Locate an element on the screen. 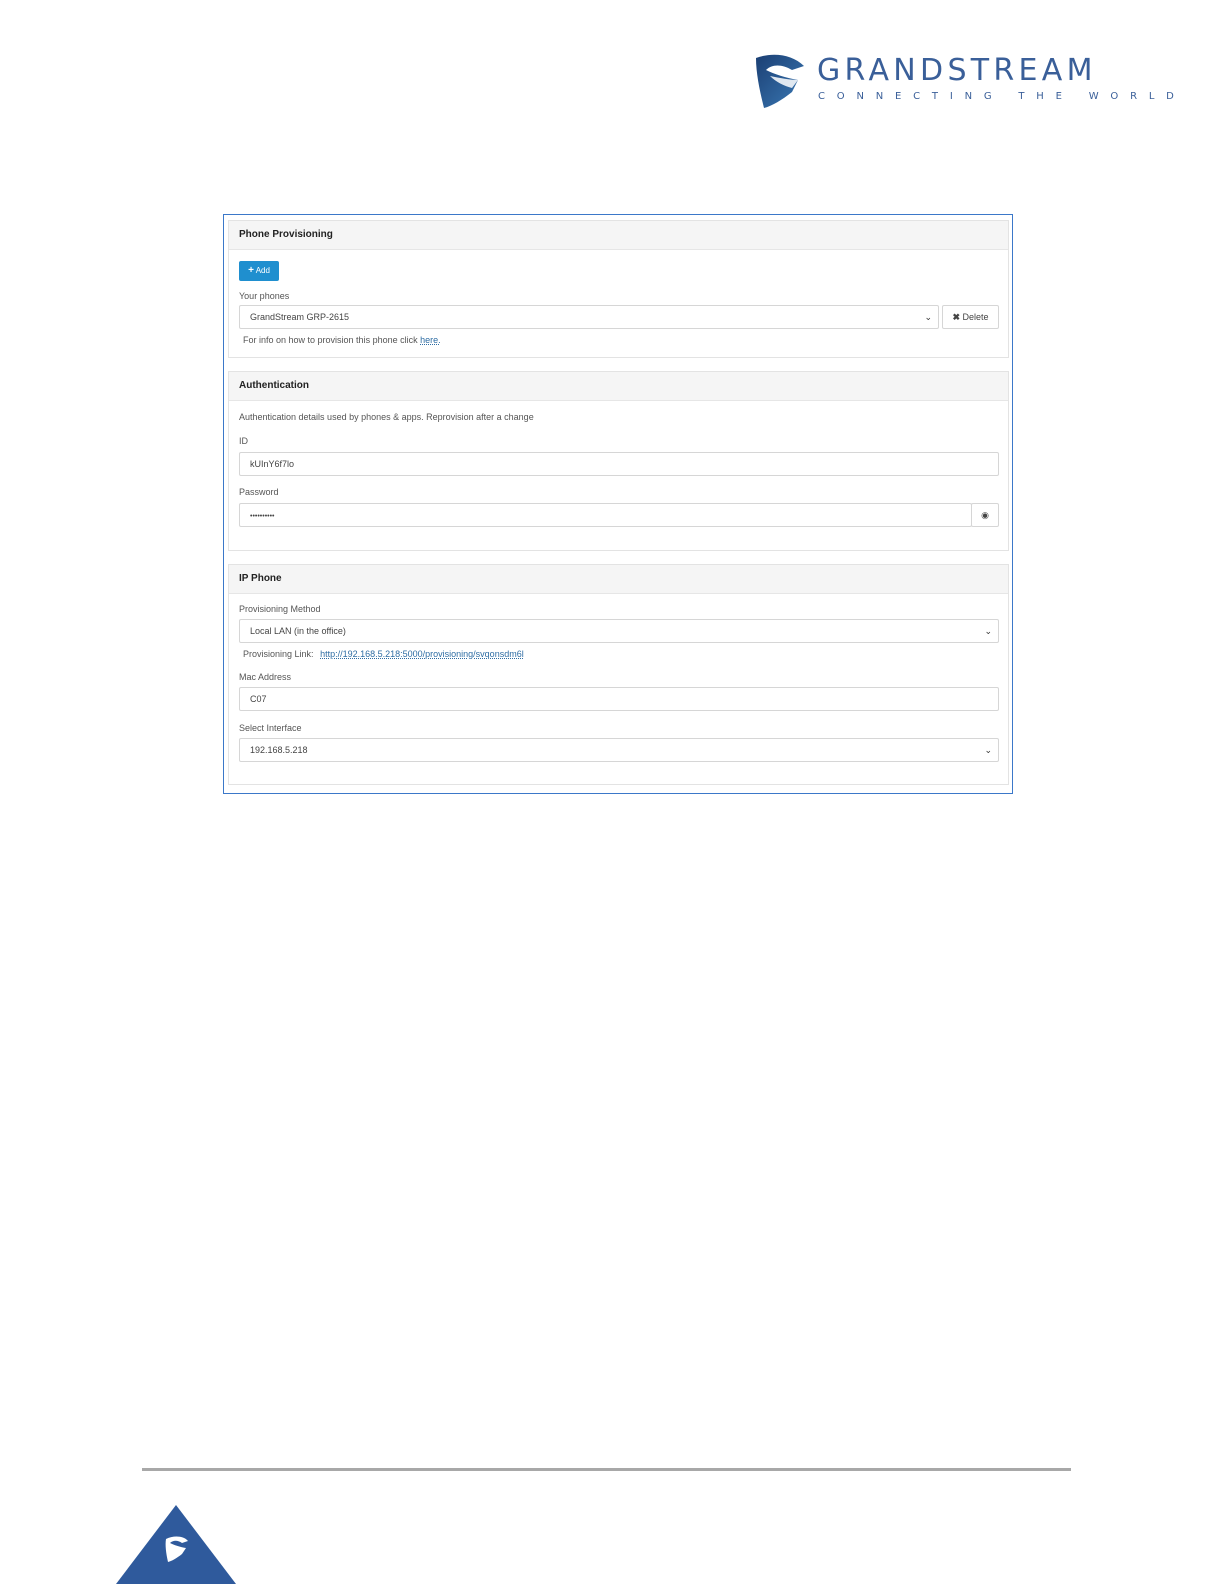 The width and height of the screenshot is (1224, 1584). panel-title: Authentication is located at coordinates (618, 386).